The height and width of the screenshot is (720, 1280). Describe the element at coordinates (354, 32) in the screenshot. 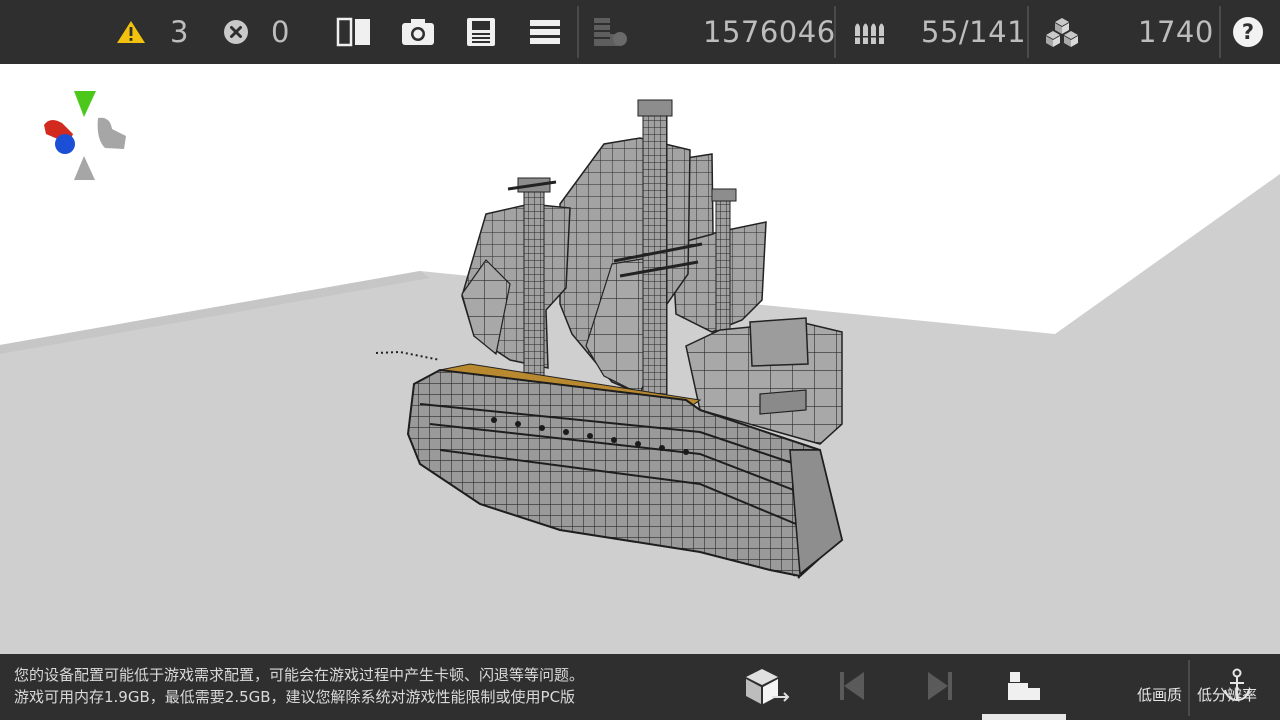

I see `split-view-icon` at that location.